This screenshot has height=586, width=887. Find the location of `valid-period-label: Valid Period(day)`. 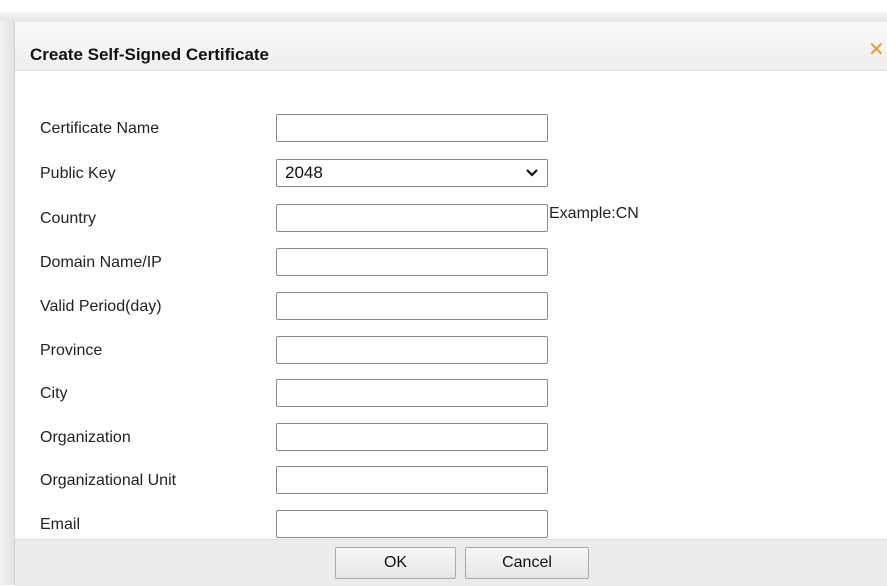

valid-period-label: Valid Period(day) is located at coordinates (101, 306).